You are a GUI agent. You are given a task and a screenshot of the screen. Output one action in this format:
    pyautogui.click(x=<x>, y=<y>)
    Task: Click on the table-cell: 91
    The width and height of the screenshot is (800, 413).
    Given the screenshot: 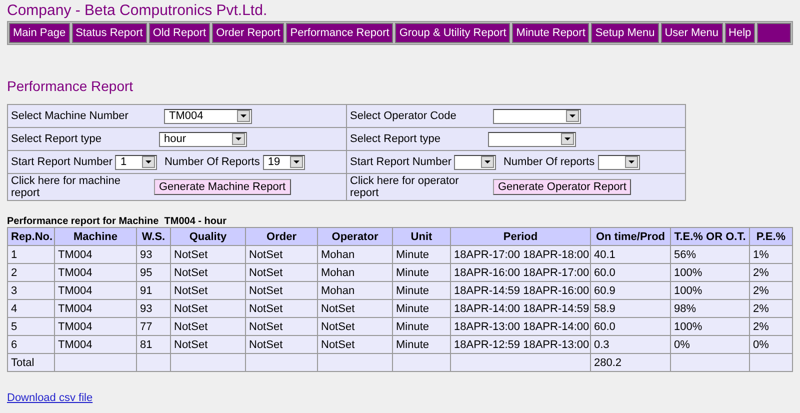 What is the action you would take?
    pyautogui.click(x=153, y=291)
    